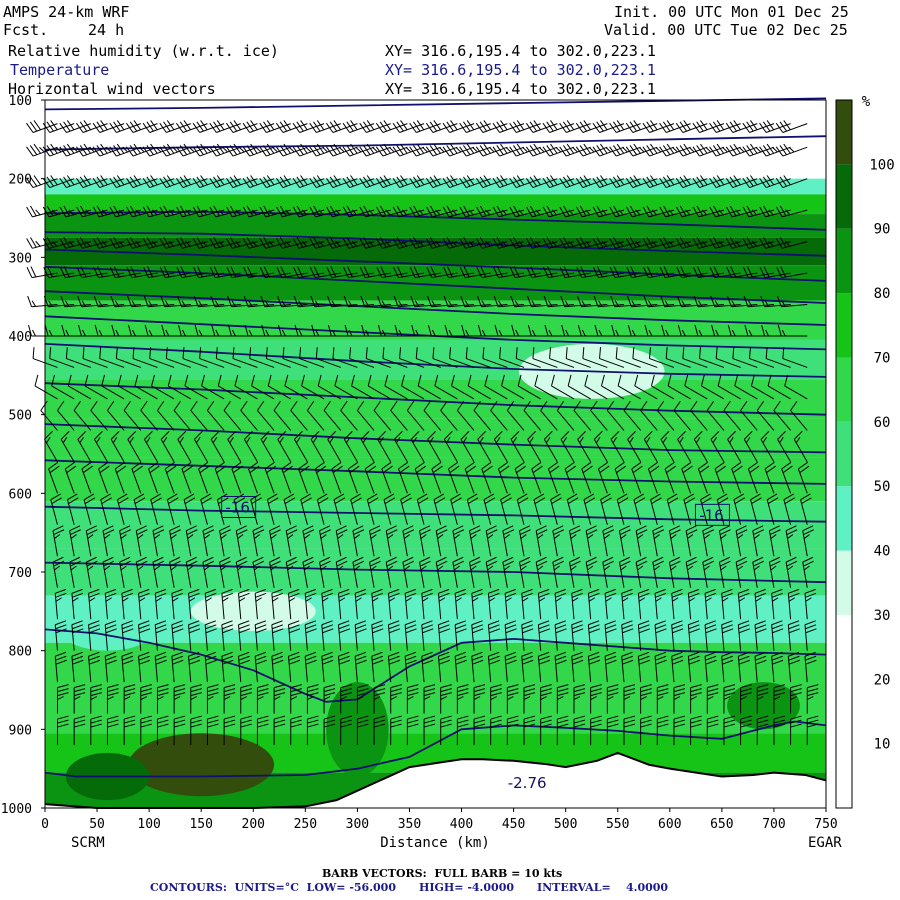 This screenshot has width=900, height=900. Describe the element at coordinates (881, 165) in the screenshot. I see `colorbar-tick-label: 100` at that location.